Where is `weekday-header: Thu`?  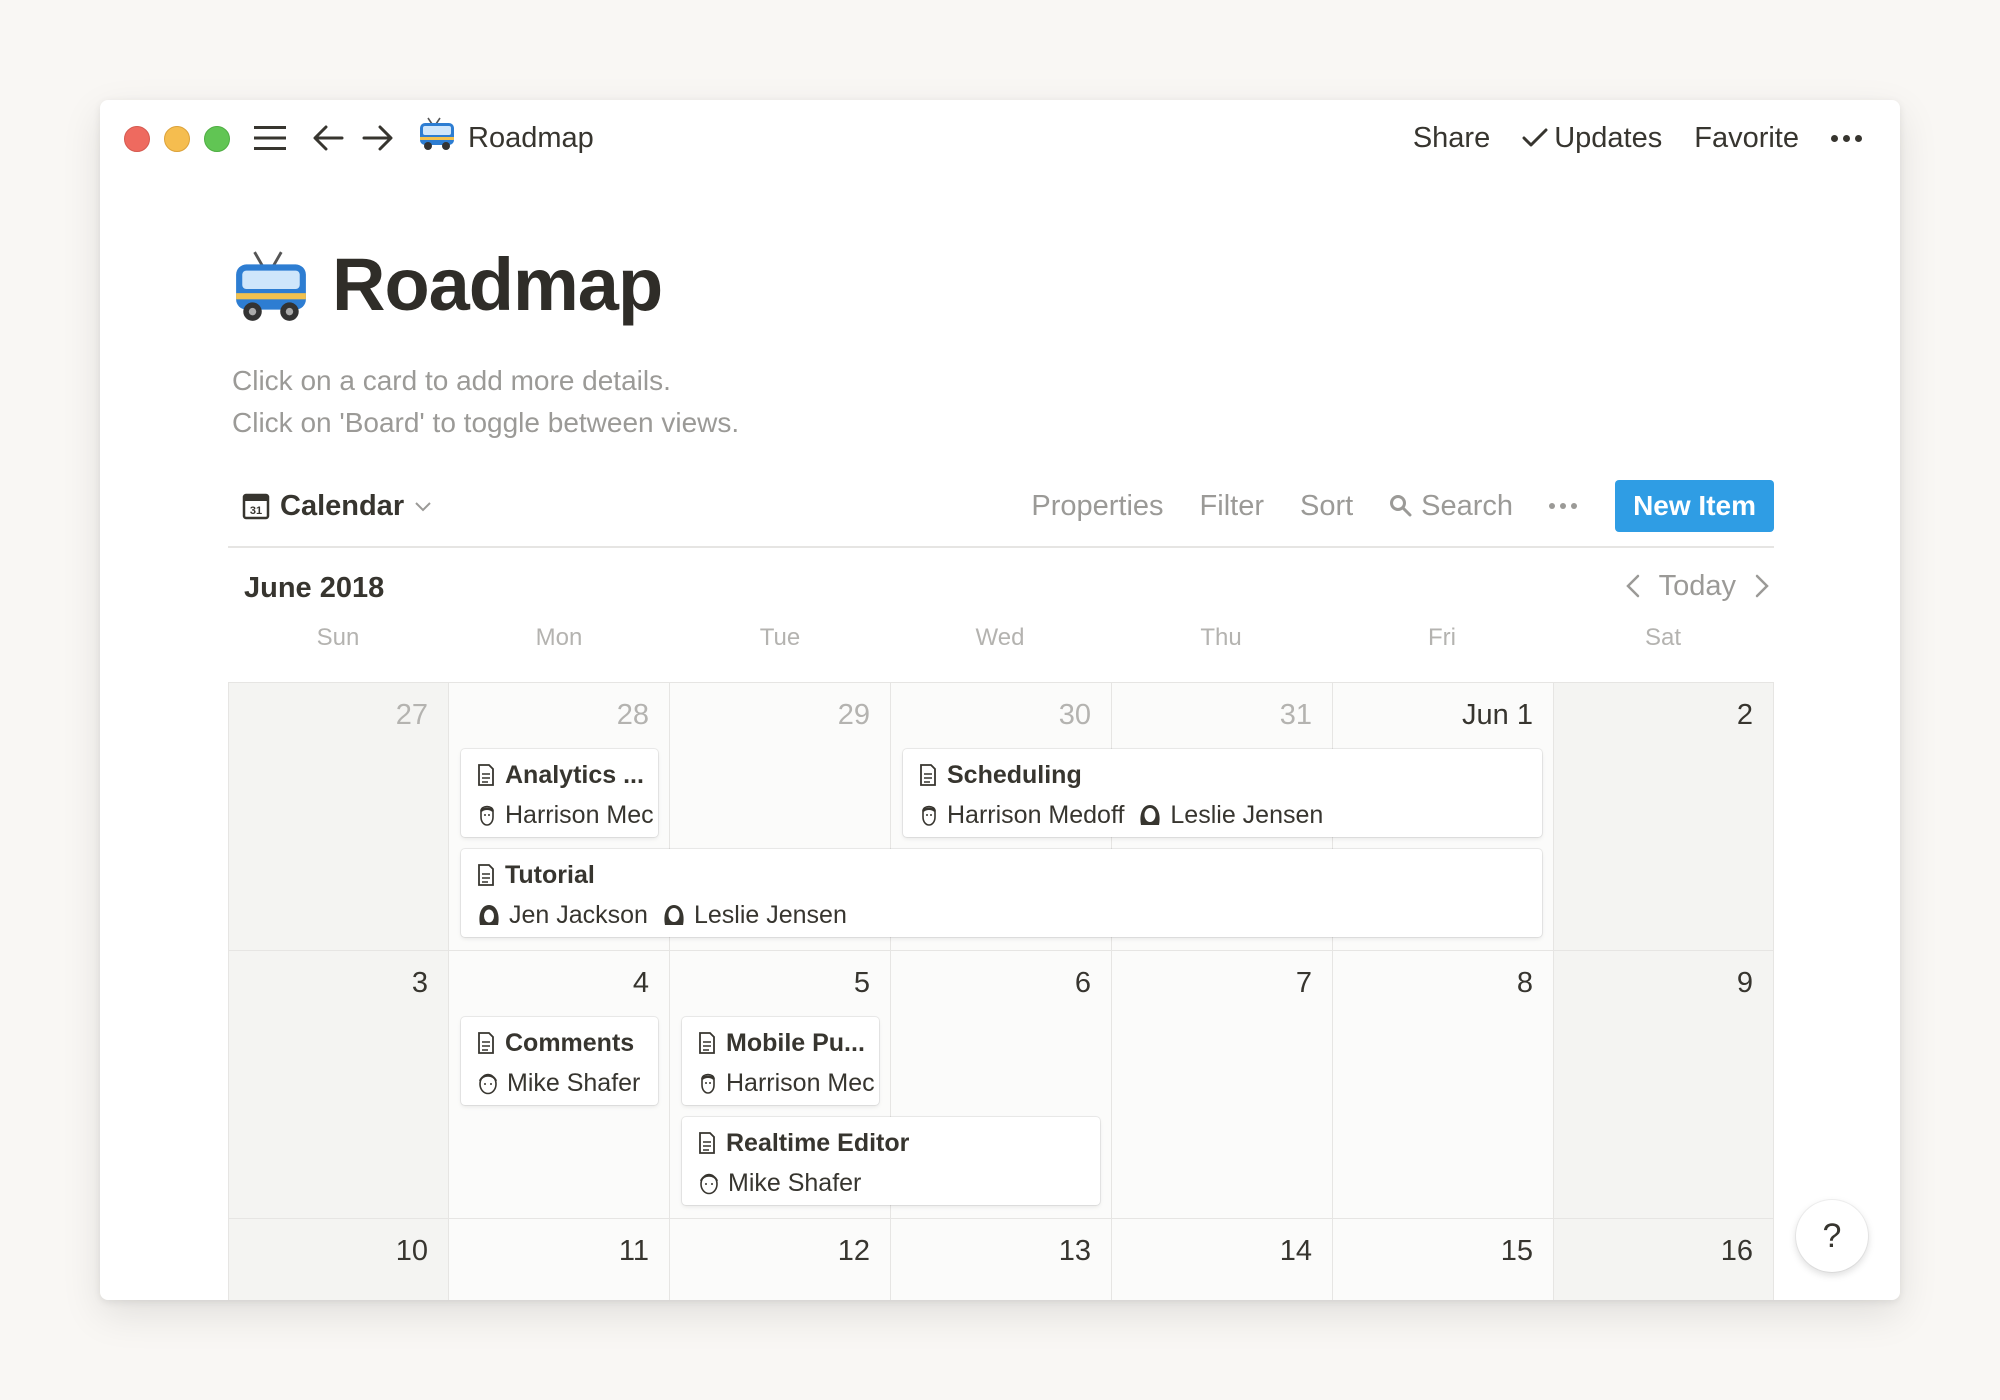
weekday-header: Thu is located at coordinates (1221, 637).